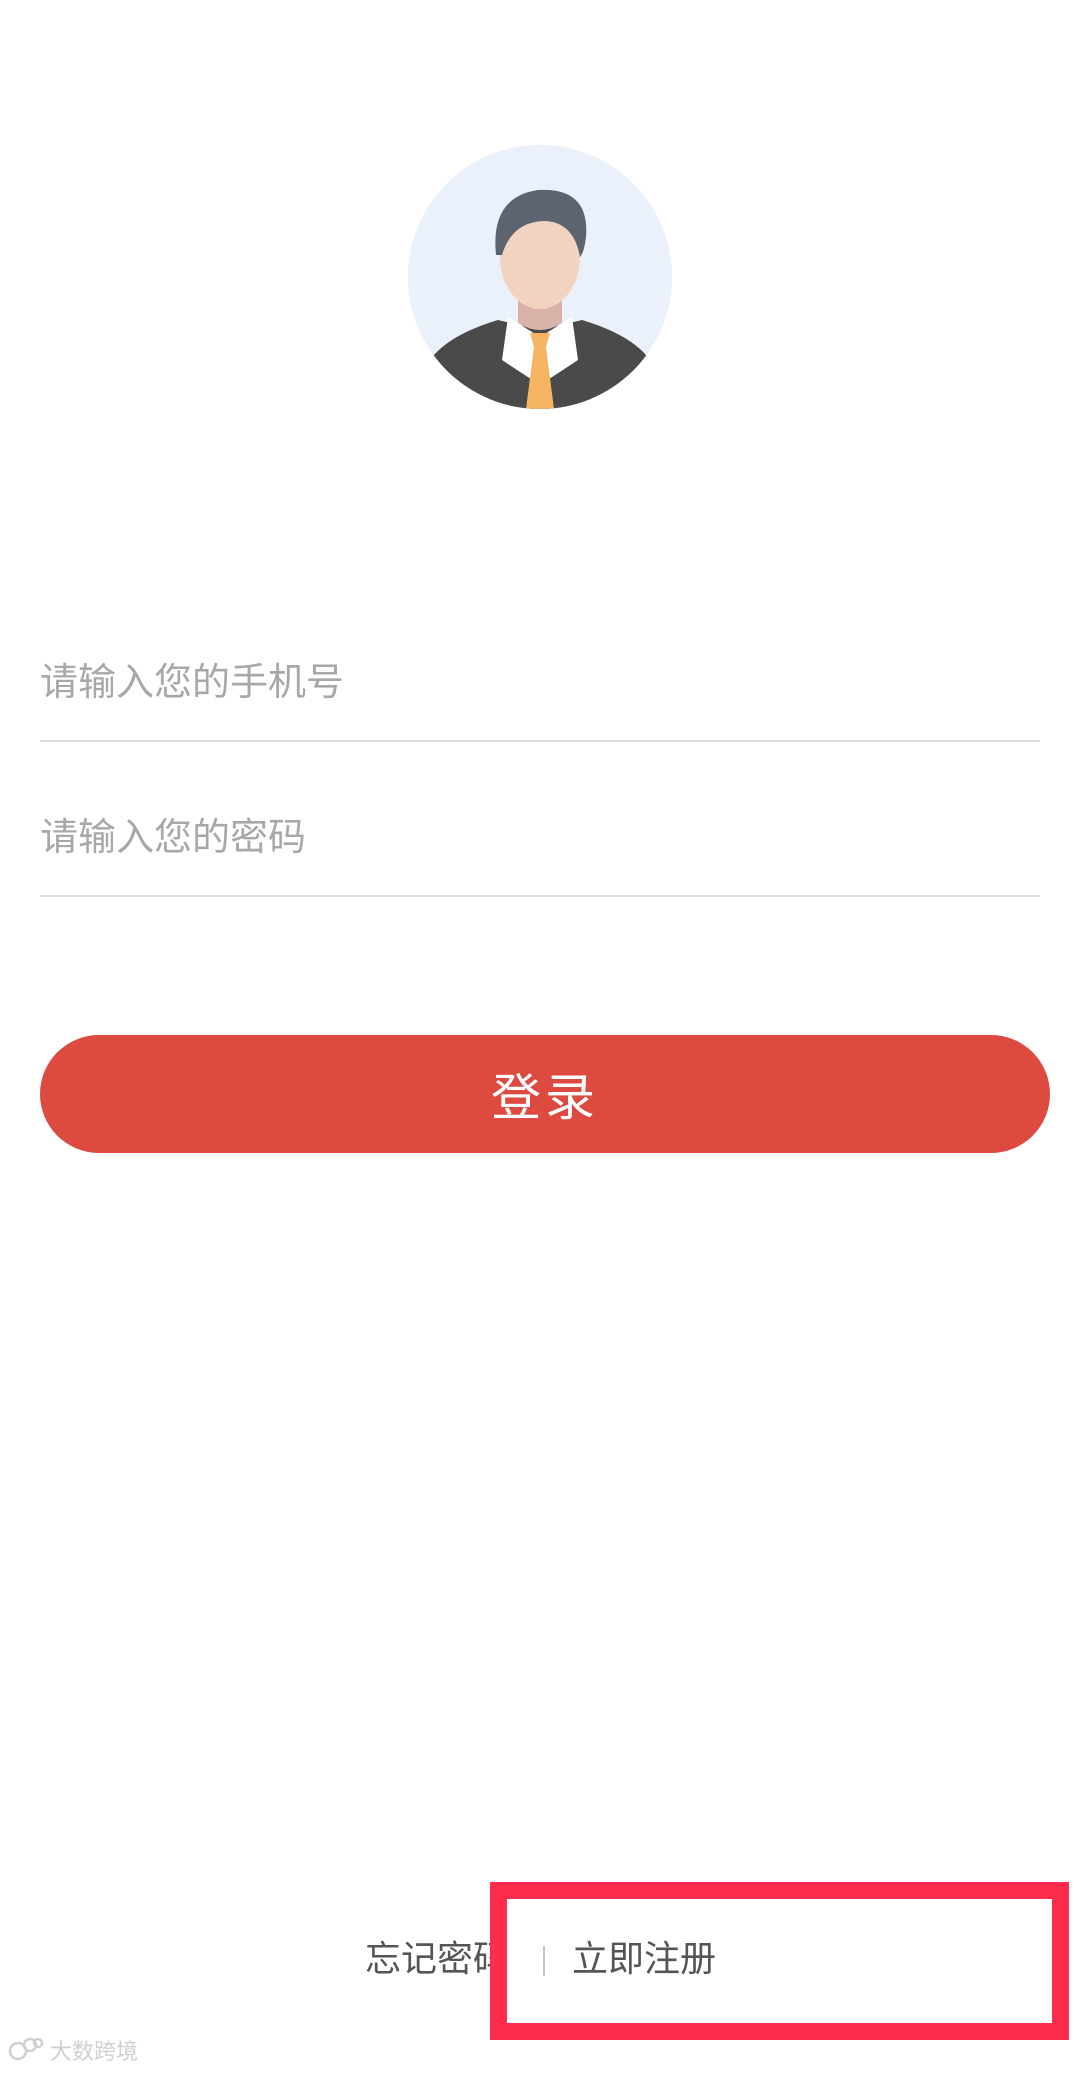  What do you see at coordinates (644, 1960) in the screenshot?
I see `register-link: 立即注册` at bounding box center [644, 1960].